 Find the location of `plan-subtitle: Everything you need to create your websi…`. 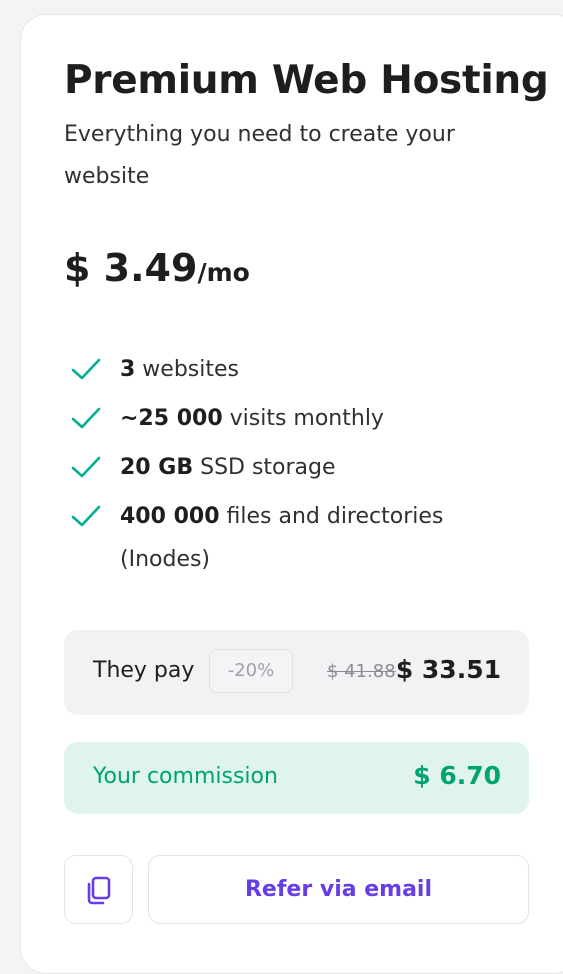

plan-subtitle: Everything you need to create your websi… is located at coordinates (259, 155).